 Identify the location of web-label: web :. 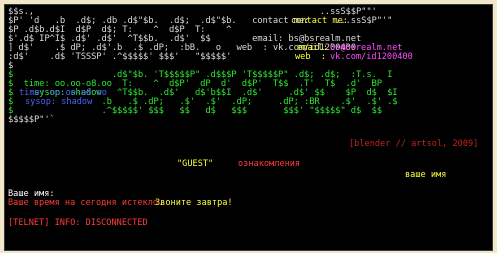
(311, 57).